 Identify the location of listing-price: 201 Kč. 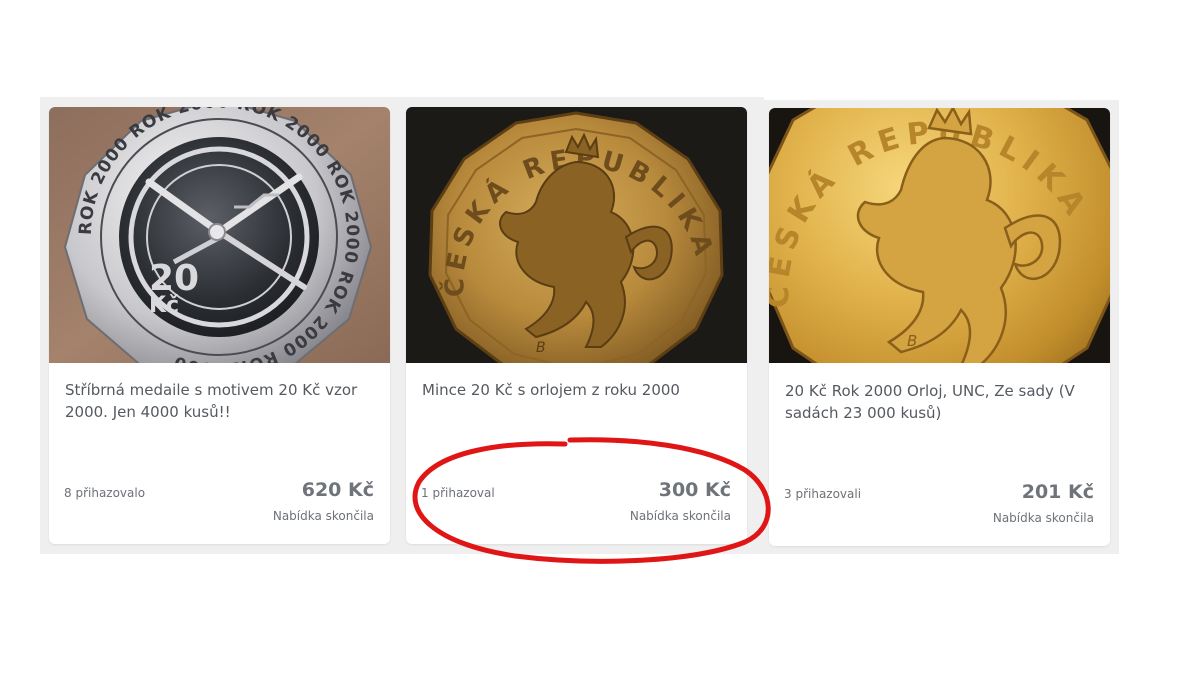
(1057, 492).